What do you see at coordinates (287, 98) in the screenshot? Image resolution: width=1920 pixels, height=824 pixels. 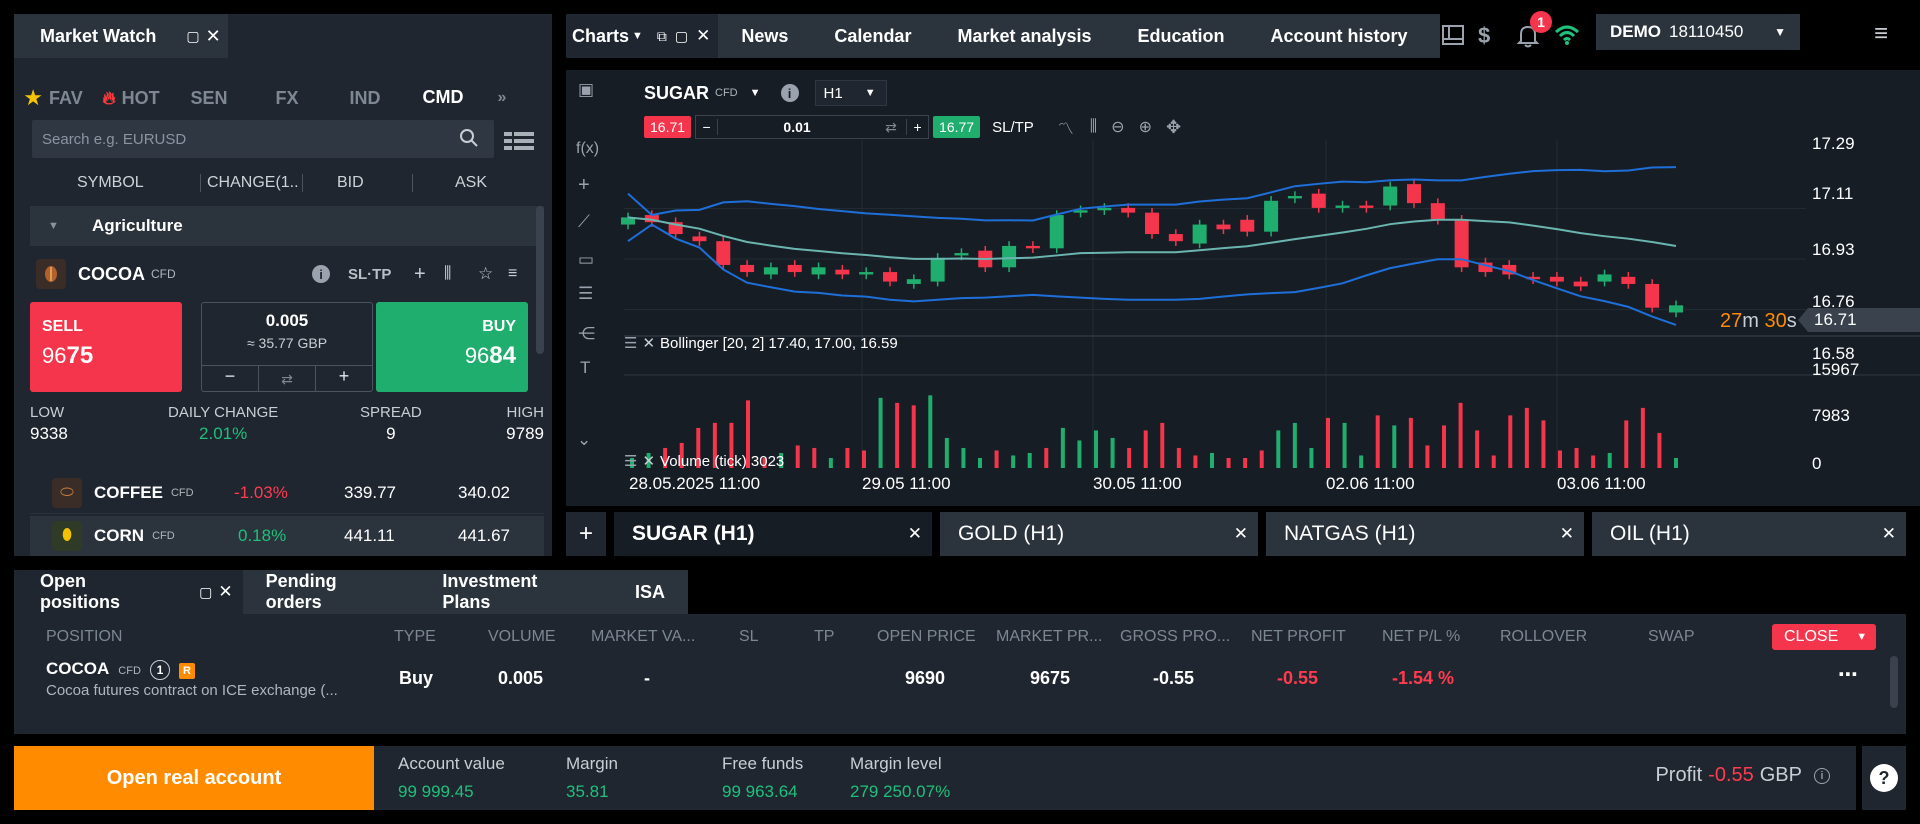 I see `tab-fx: FX` at bounding box center [287, 98].